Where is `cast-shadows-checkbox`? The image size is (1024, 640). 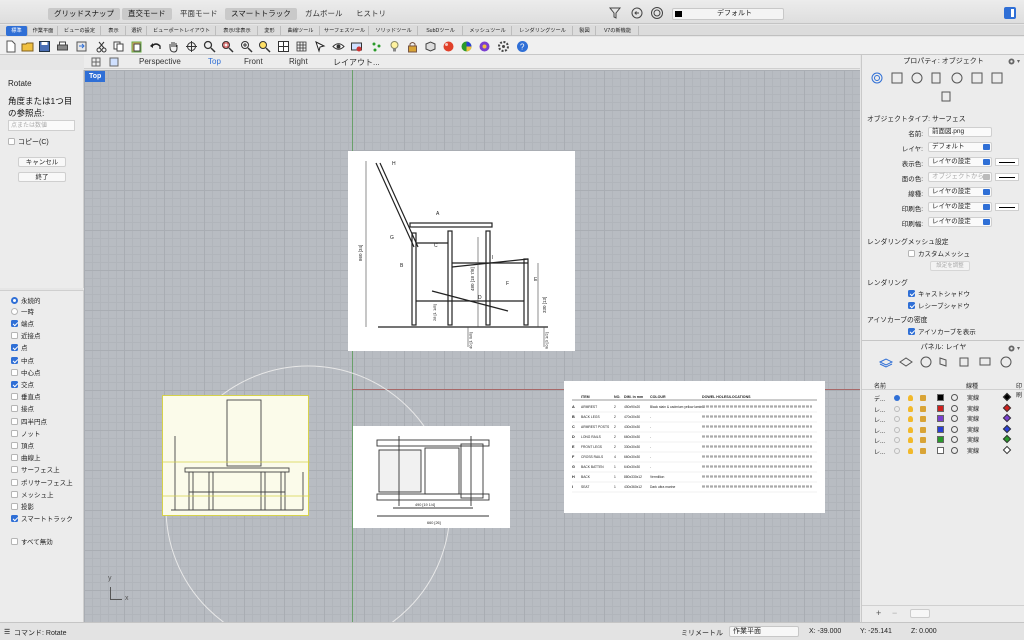
cast-shadows-checkbox is located at coordinates (911, 293).